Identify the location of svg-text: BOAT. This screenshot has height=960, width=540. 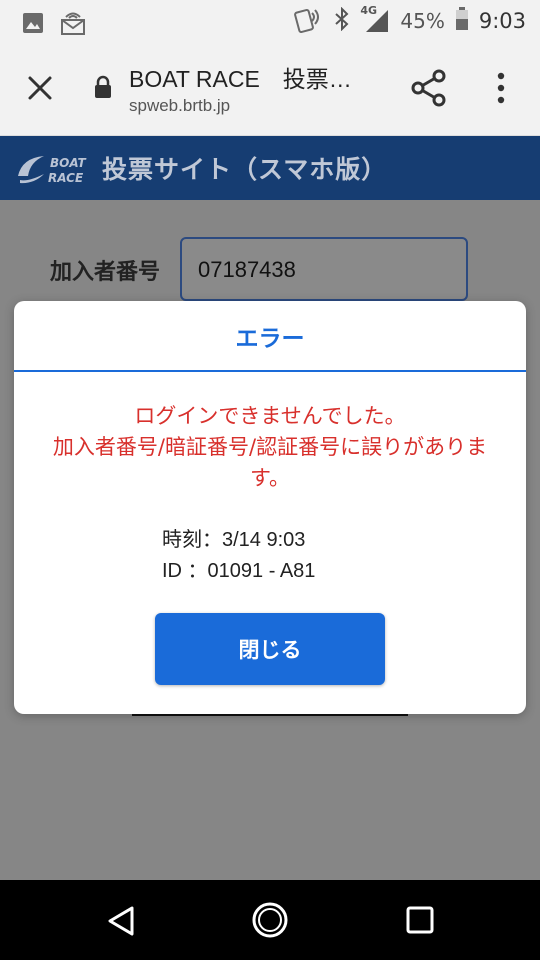
(68, 163).